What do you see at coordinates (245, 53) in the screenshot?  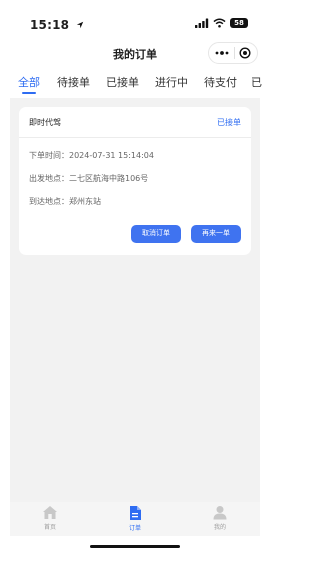 I see `close-target-icon` at bounding box center [245, 53].